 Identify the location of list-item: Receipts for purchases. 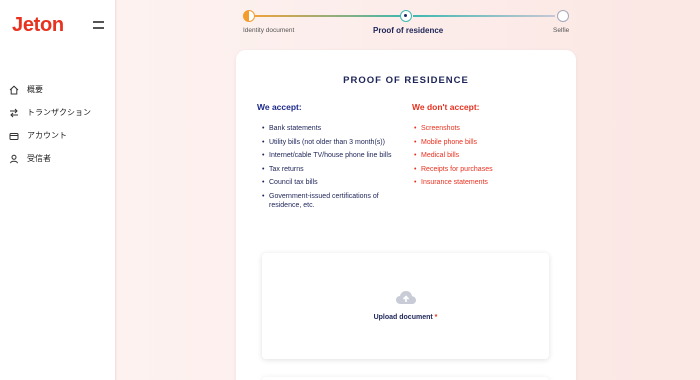
(479, 169).